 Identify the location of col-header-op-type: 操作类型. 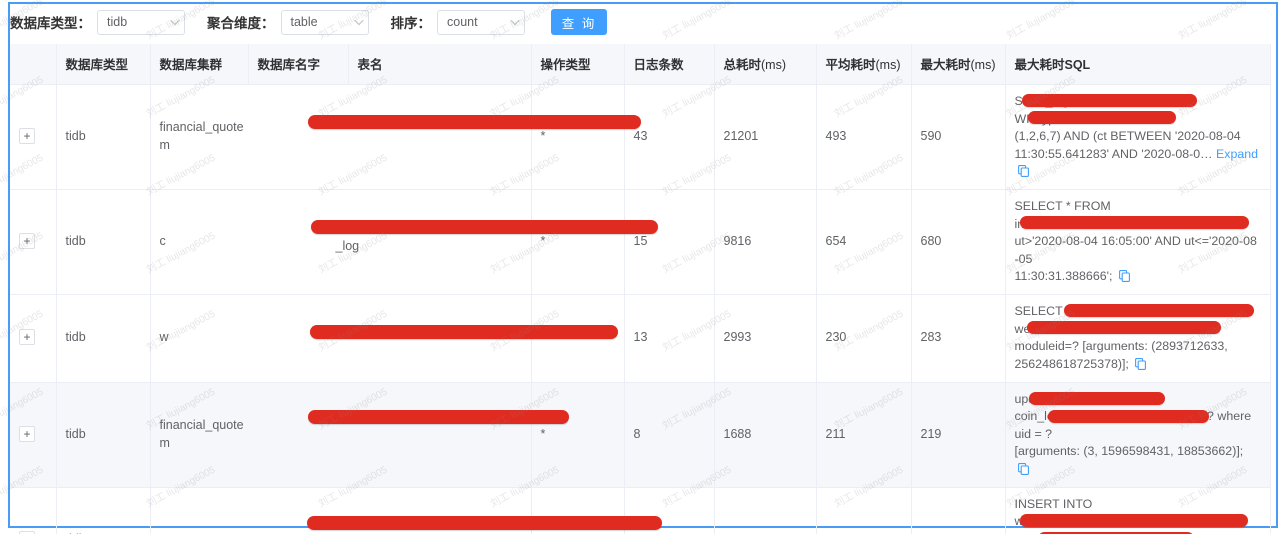
(578, 64).